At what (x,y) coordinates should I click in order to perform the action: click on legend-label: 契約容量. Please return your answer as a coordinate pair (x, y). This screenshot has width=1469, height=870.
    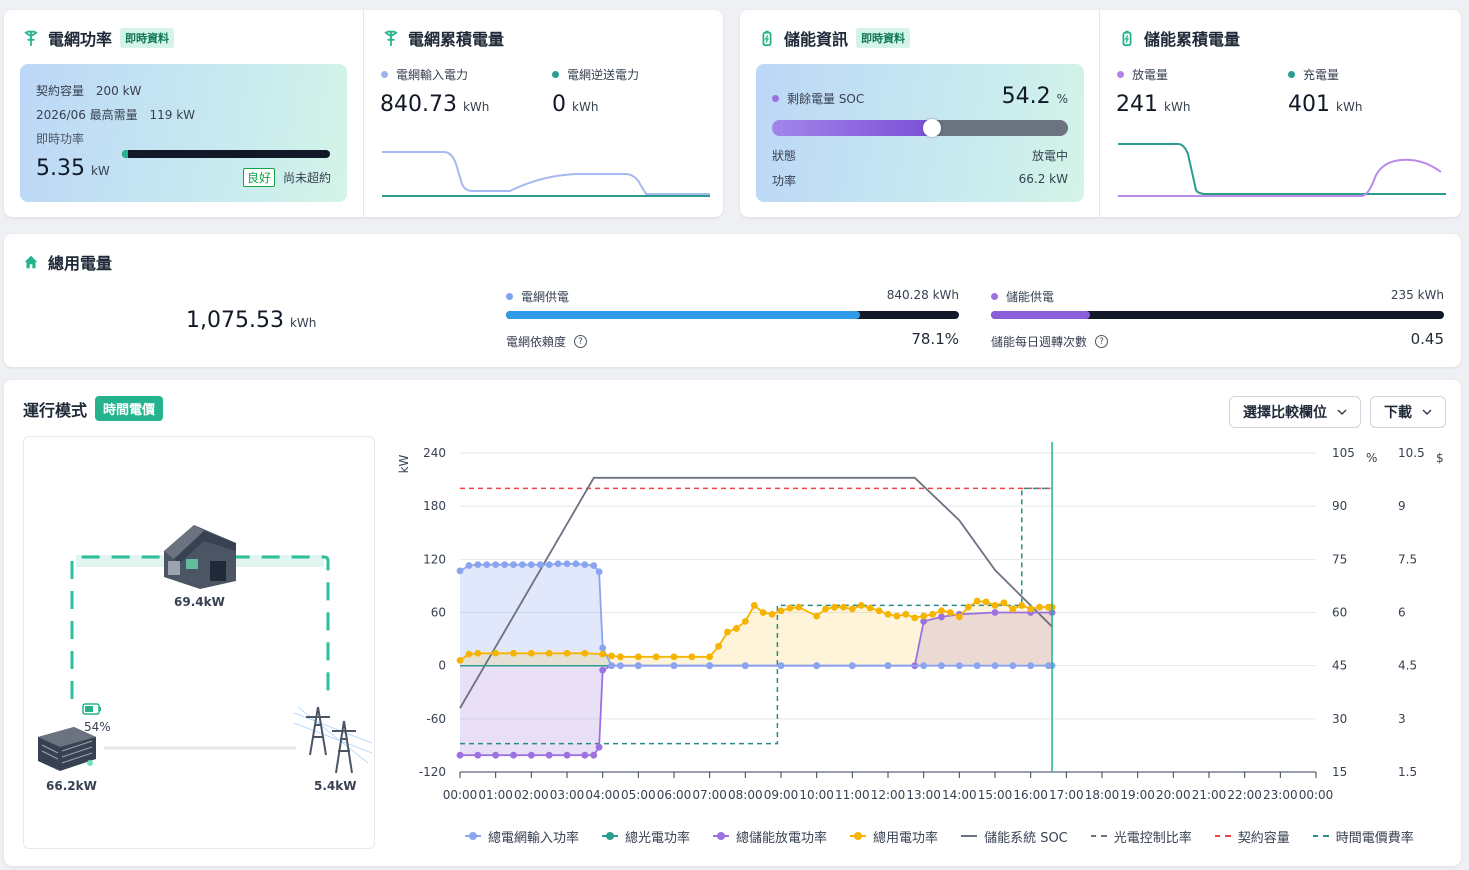
    Looking at the image, I should click on (1263, 838).